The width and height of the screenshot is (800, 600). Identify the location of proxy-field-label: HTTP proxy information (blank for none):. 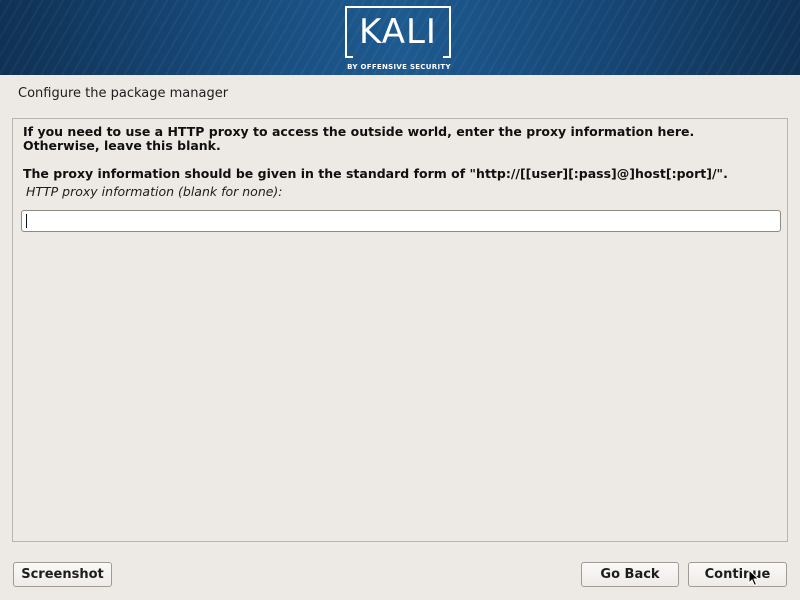
(154, 191).